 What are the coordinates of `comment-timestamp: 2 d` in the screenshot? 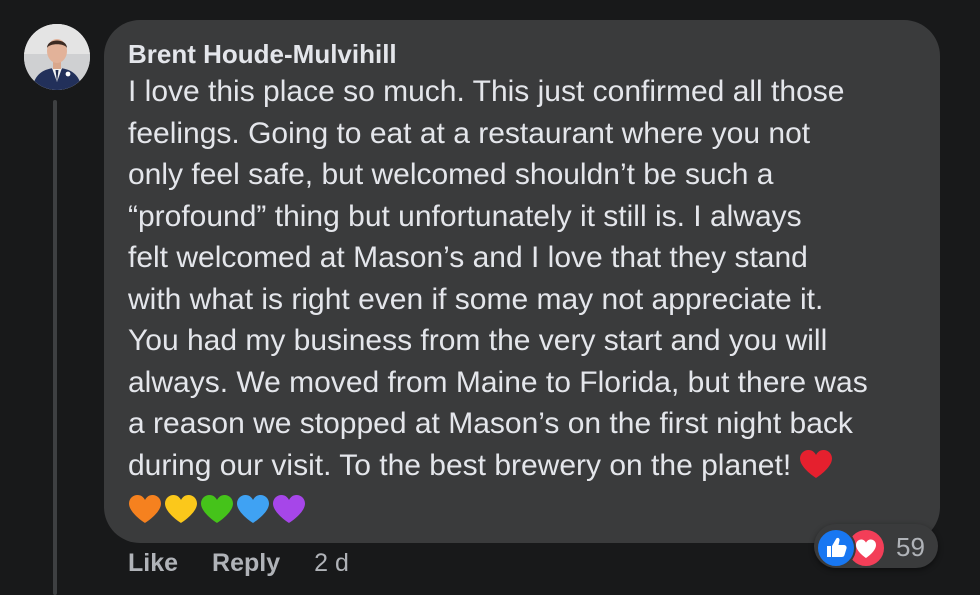 It's located at (331, 563).